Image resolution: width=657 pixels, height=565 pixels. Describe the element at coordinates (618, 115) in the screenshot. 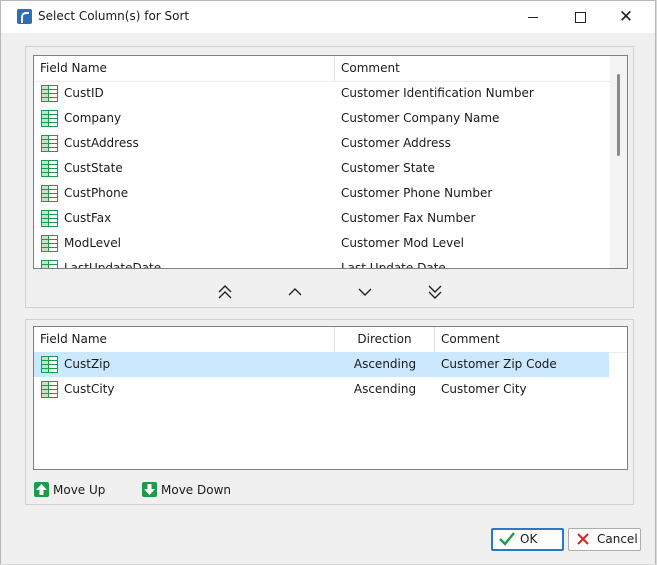

I see `scrollbar-thumb` at that location.